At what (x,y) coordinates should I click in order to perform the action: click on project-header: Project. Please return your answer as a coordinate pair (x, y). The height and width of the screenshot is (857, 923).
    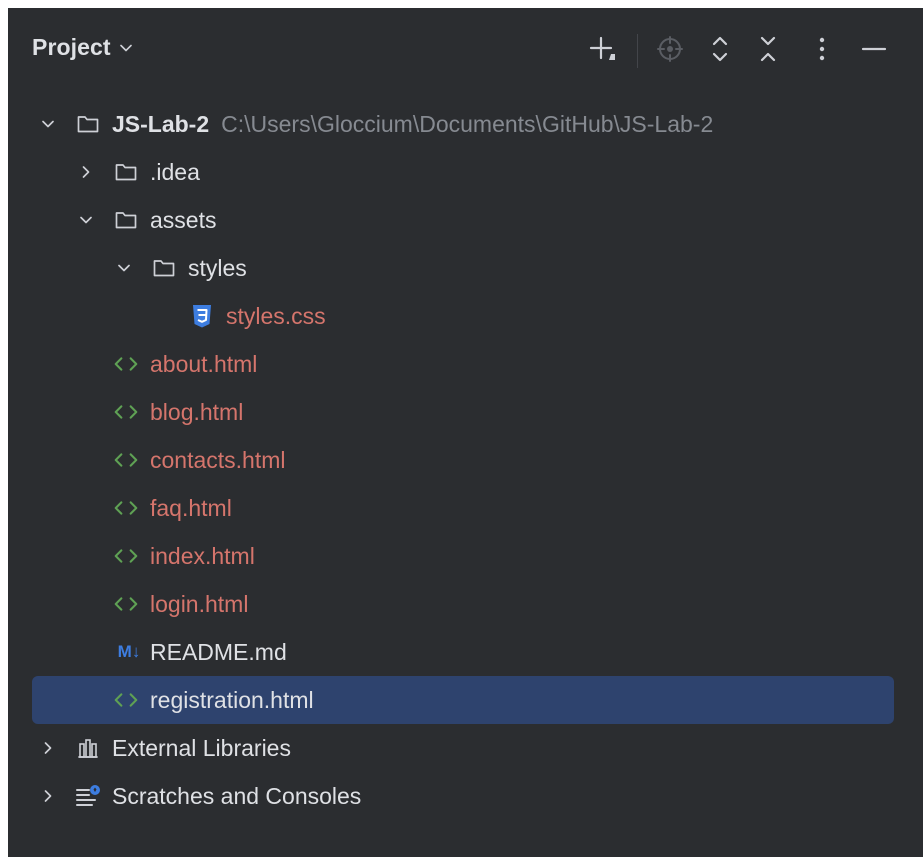
    Looking at the image, I should click on (465, 48).